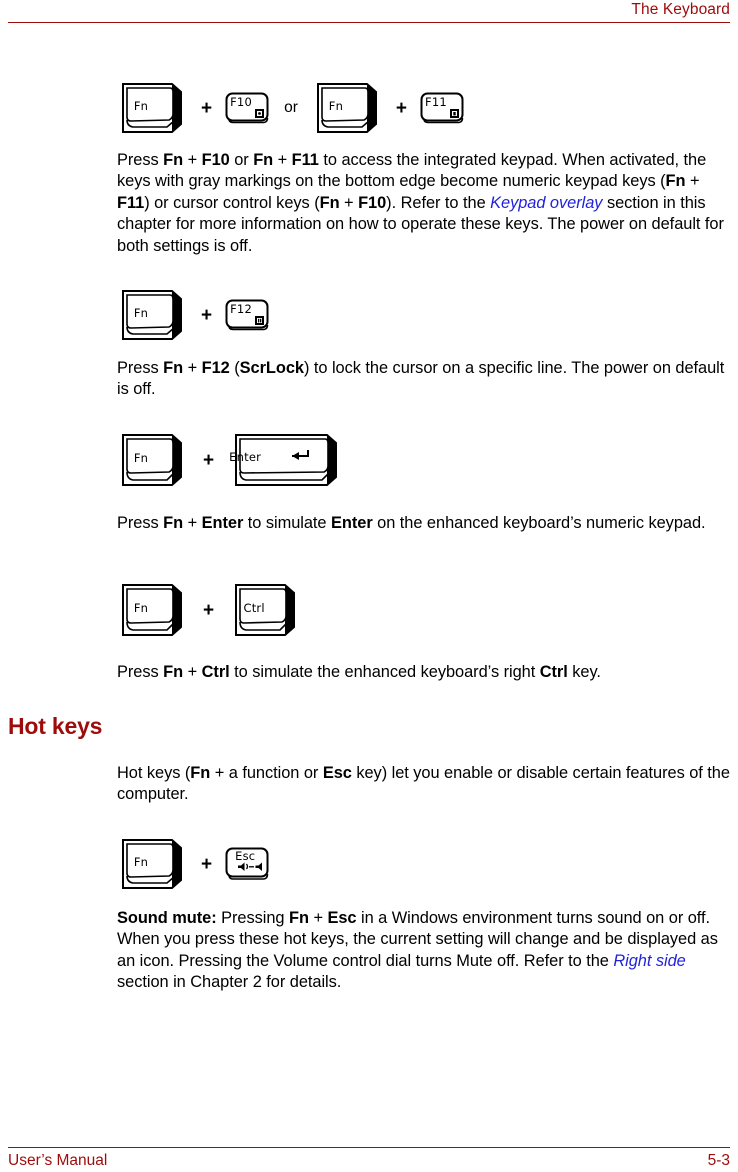 Image resolution: width=738 pixels, height=1172 pixels. I want to click on plus-sign-ctrl: +, so click(209, 610).